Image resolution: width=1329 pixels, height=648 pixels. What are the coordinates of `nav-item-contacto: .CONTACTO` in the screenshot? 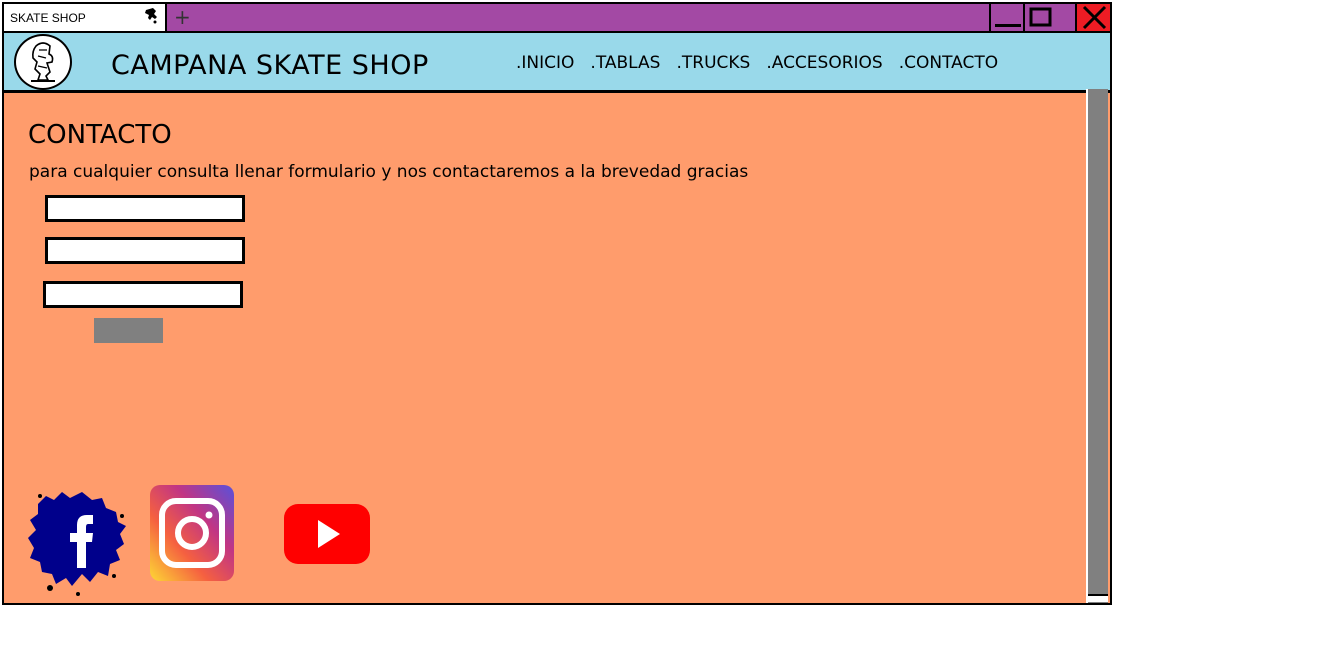 It's located at (948, 63).